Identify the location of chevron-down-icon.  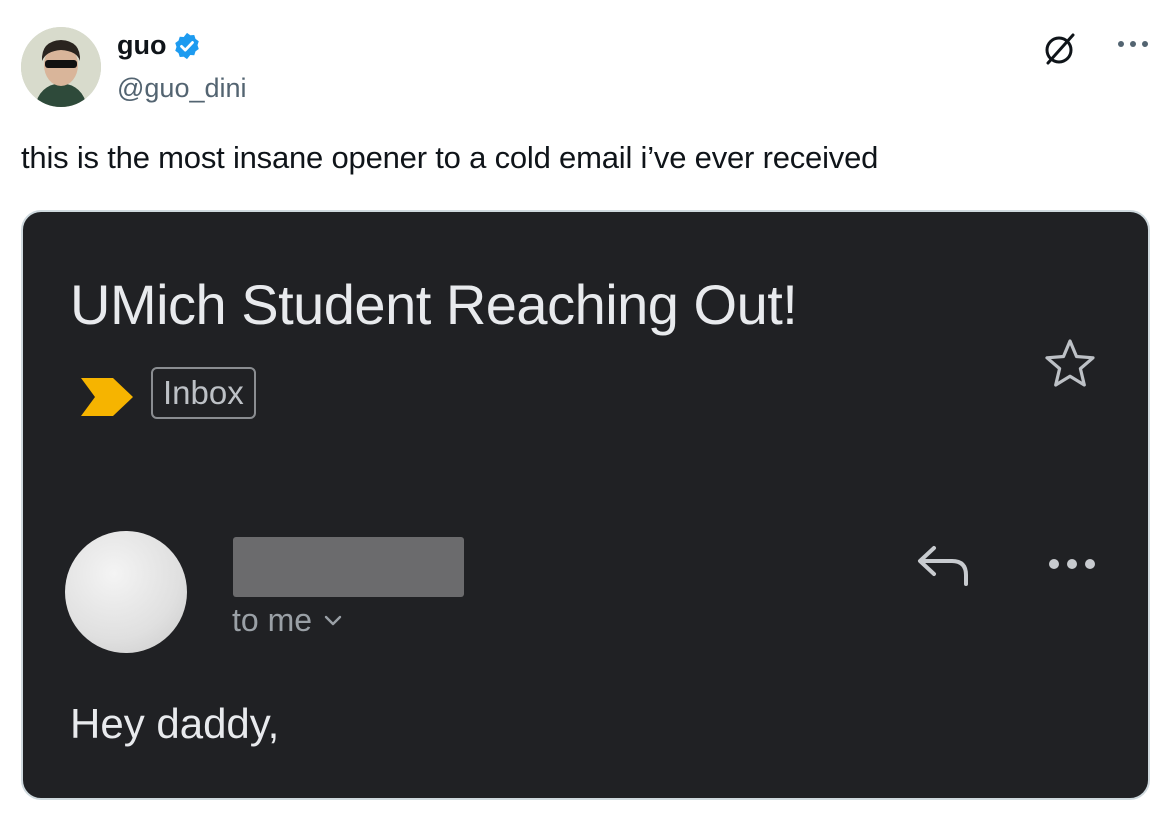
(333, 621).